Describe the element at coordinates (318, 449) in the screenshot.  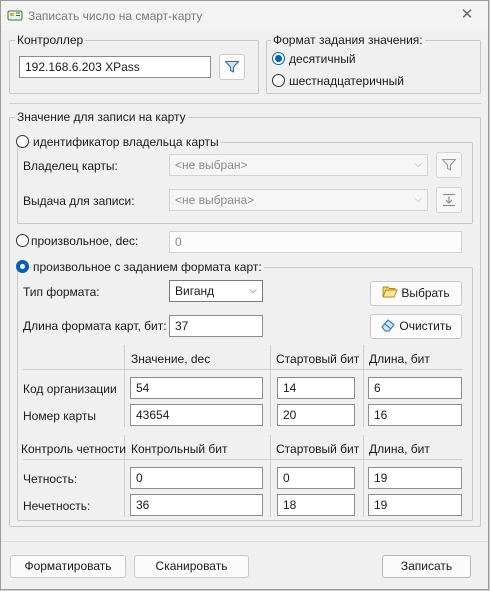
I see `parity-header-start-bit: Стартовый бит` at that location.